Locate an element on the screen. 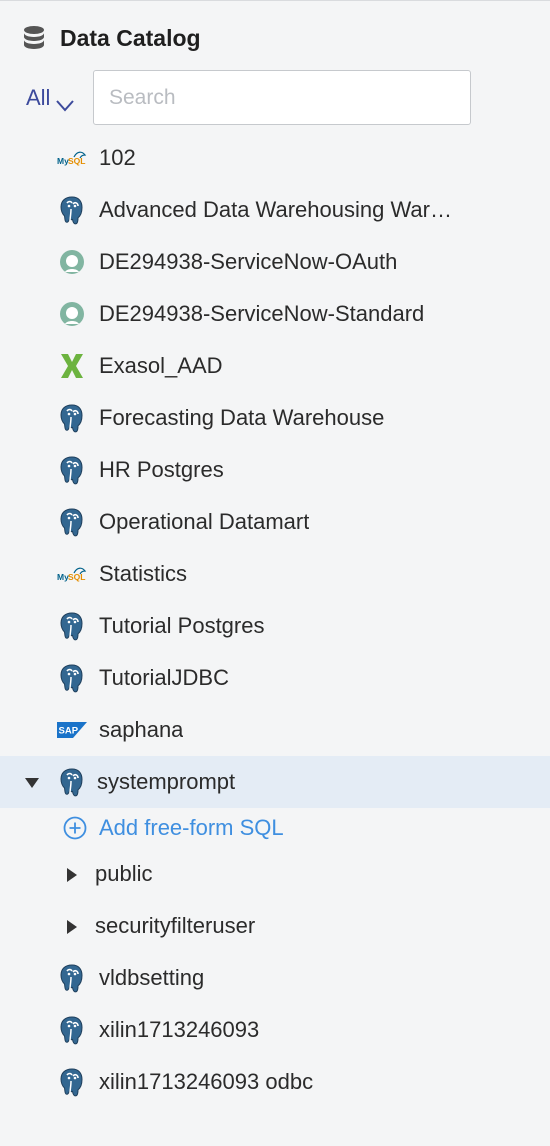 Image resolution: width=550 pixels, height=1146 pixels. schema-item: public is located at coordinates (275, 874).